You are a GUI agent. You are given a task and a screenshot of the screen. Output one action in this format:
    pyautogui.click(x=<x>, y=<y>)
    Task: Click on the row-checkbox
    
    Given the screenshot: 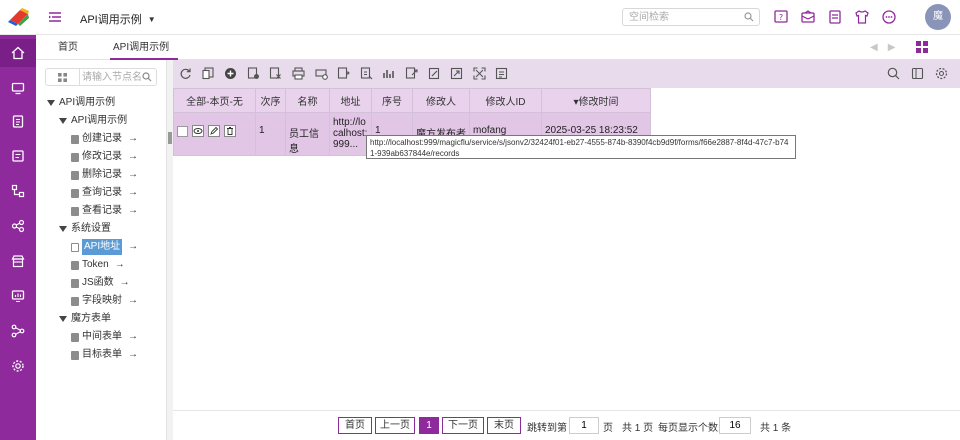 What is the action you would take?
    pyautogui.click(x=182, y=131)
    